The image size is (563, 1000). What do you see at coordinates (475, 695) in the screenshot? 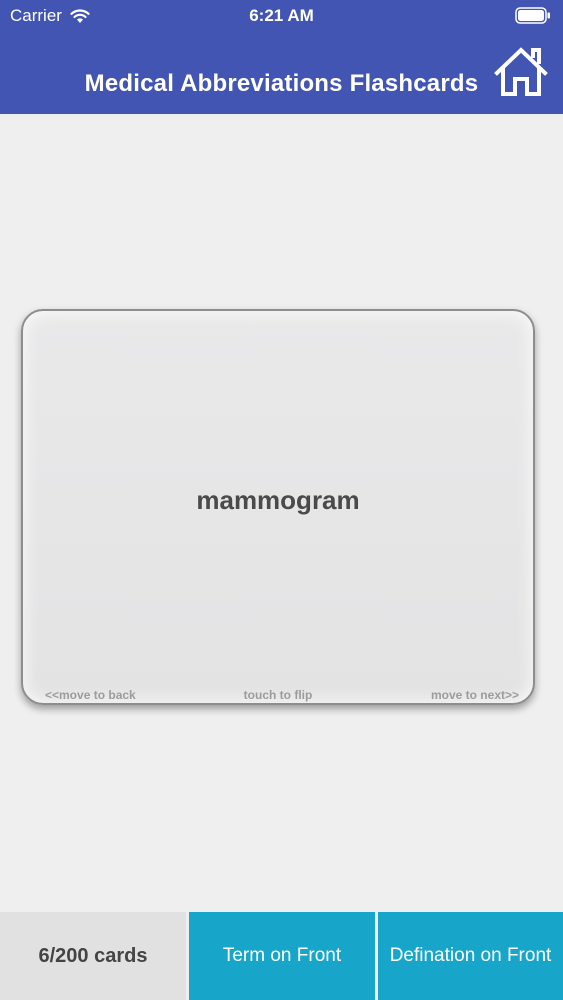
I see `move-next-hint: move to next>>` at bounding box center [475, 695].